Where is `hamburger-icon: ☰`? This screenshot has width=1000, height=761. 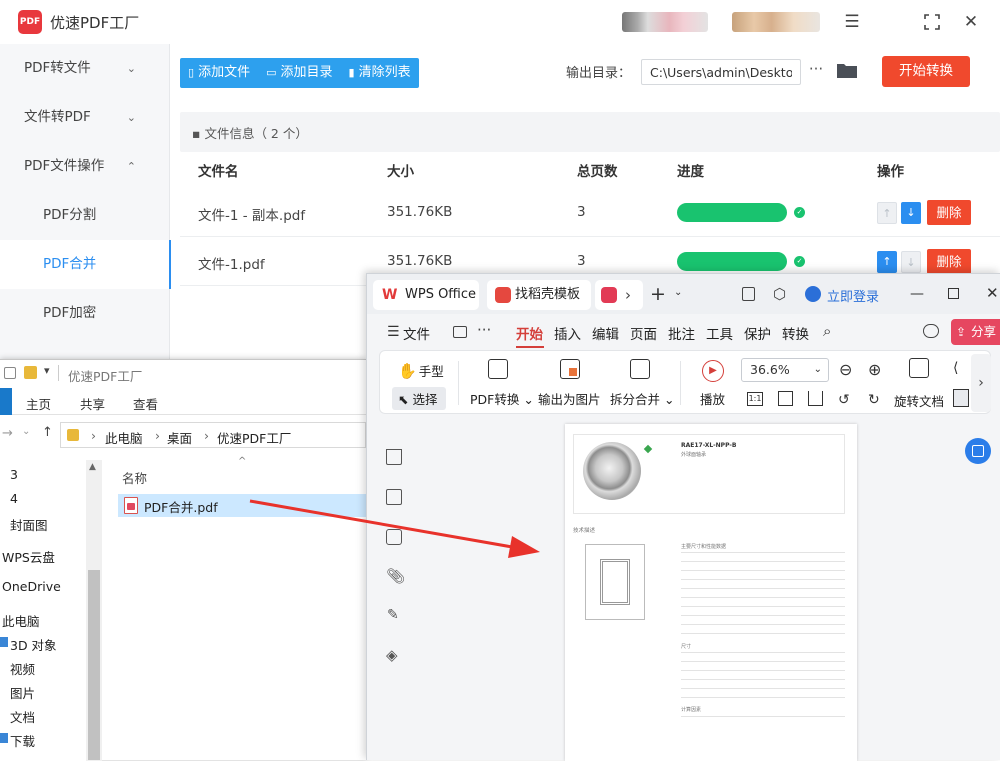
hamburger-icon: ☰ is located at coordinates (393, 332).